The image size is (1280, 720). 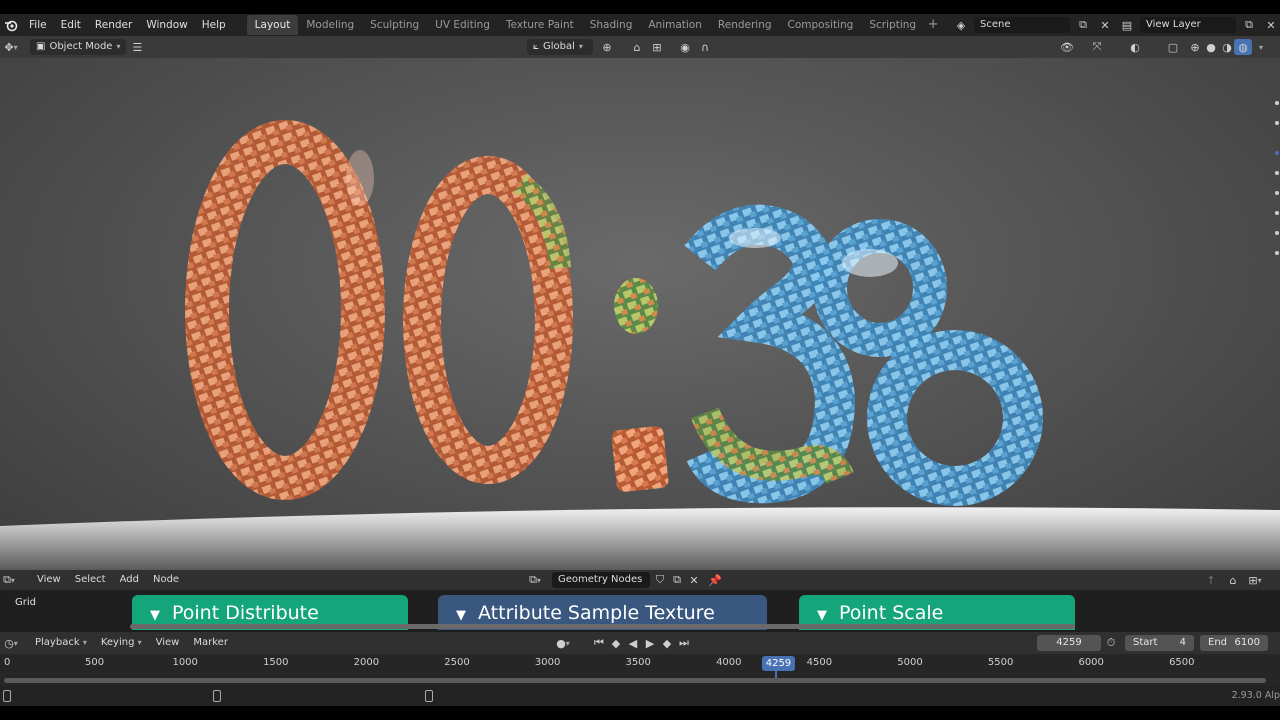 I want to click on fake-user-shield-icon: ⛉, so click(x=660, y=580).